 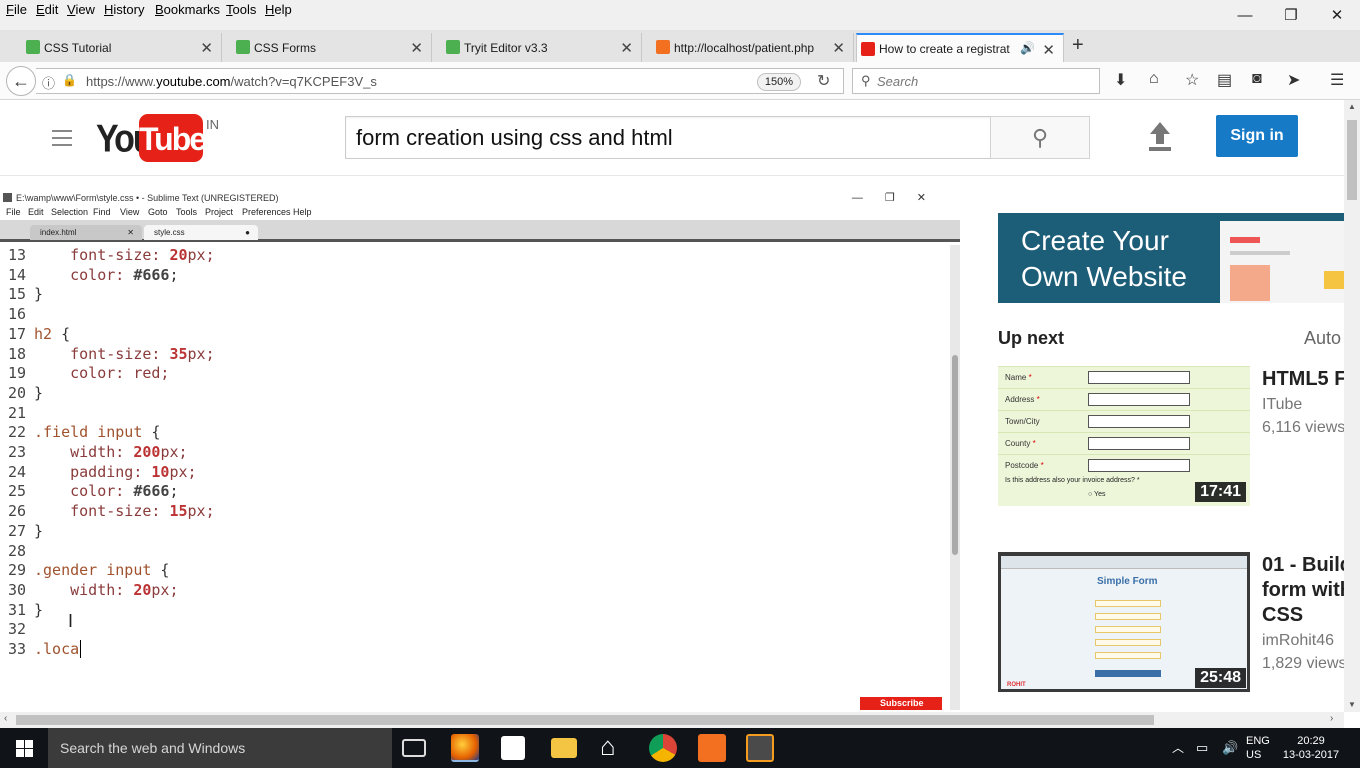 What do you see at coordinates (16, 491) in the screenshot?
I see `line-number: 25` at bounding box center [16, 491].